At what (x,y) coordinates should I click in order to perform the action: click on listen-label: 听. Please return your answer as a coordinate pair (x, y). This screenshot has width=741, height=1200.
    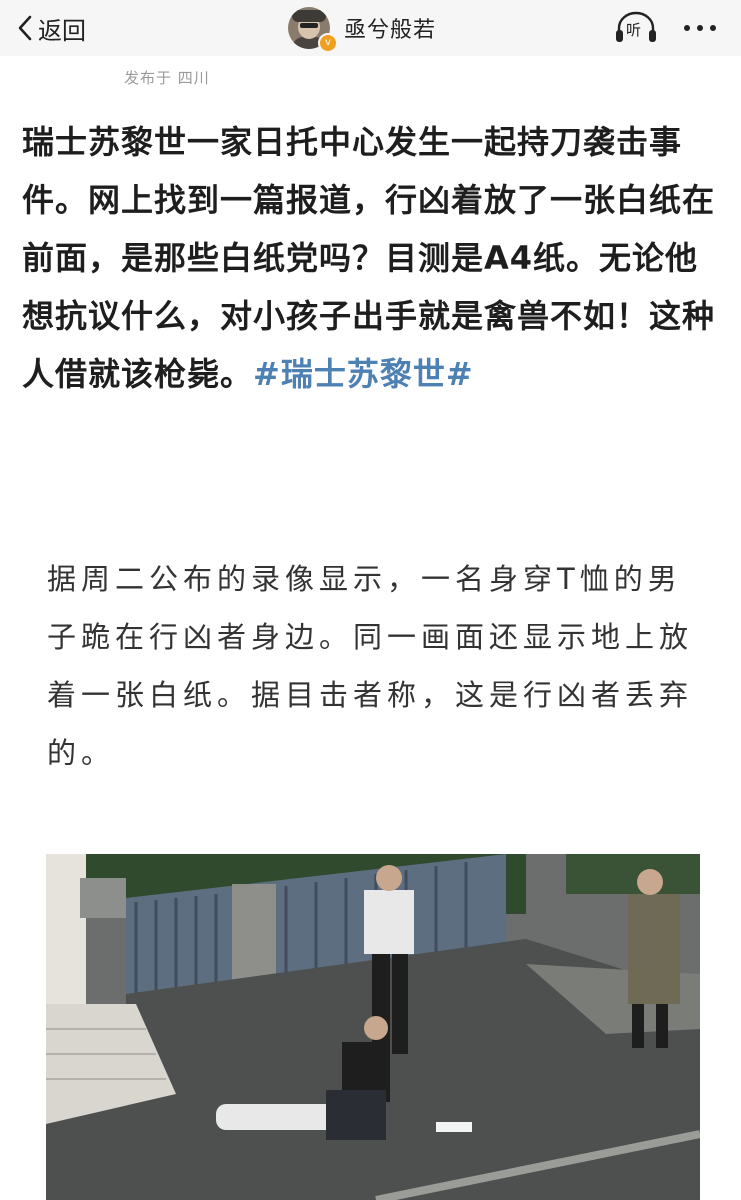
    Looking at the image, I should click on (634, 30).